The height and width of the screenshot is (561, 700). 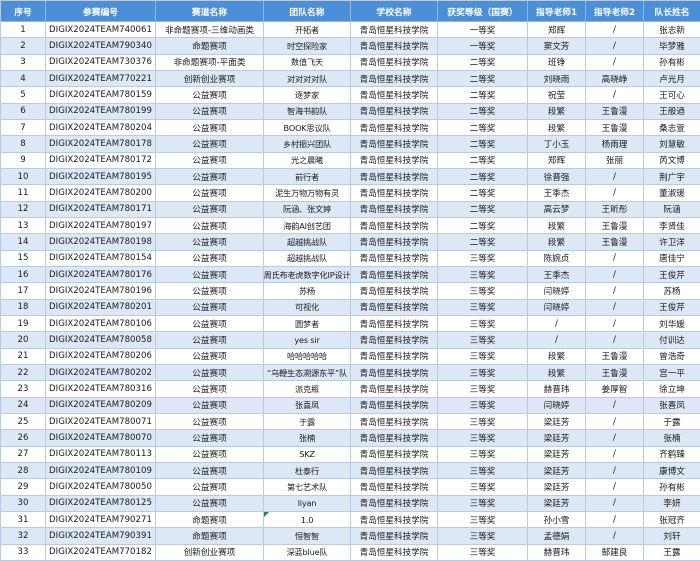 What do you see at coordinates (557, 11) in the screenshot?
I see `header-cell-advisor-1: 指导老师1` at bounding box center [557, 11].